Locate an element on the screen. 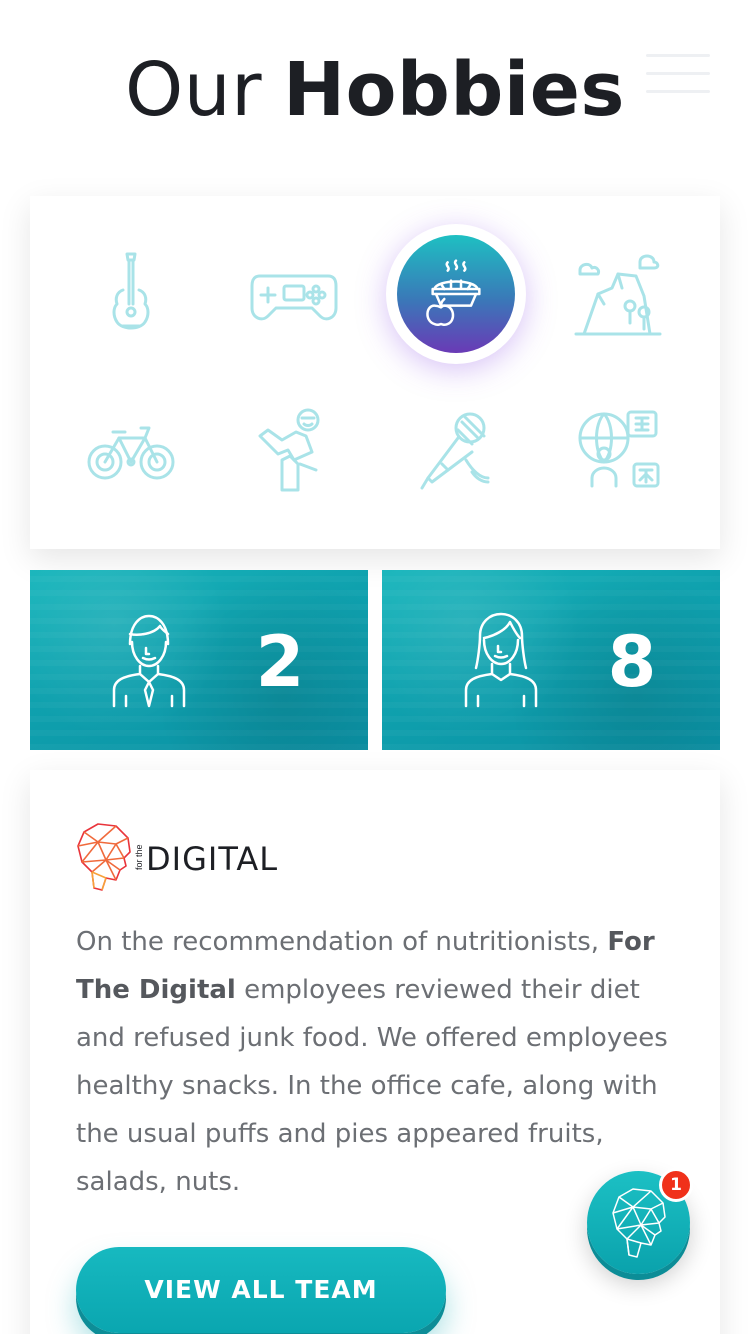 This screenshot has width=750, height=1334. hobby-singing is located at coordinates (456, 450).